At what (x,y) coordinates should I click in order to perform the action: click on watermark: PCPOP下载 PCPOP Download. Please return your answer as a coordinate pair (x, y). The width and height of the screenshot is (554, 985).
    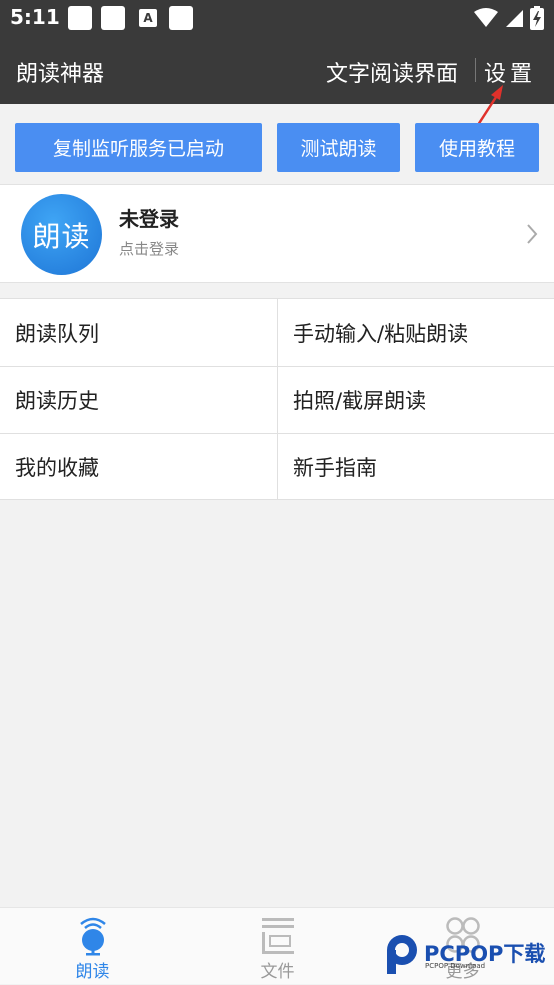
    Looking at the image, I should click on (469, 958).